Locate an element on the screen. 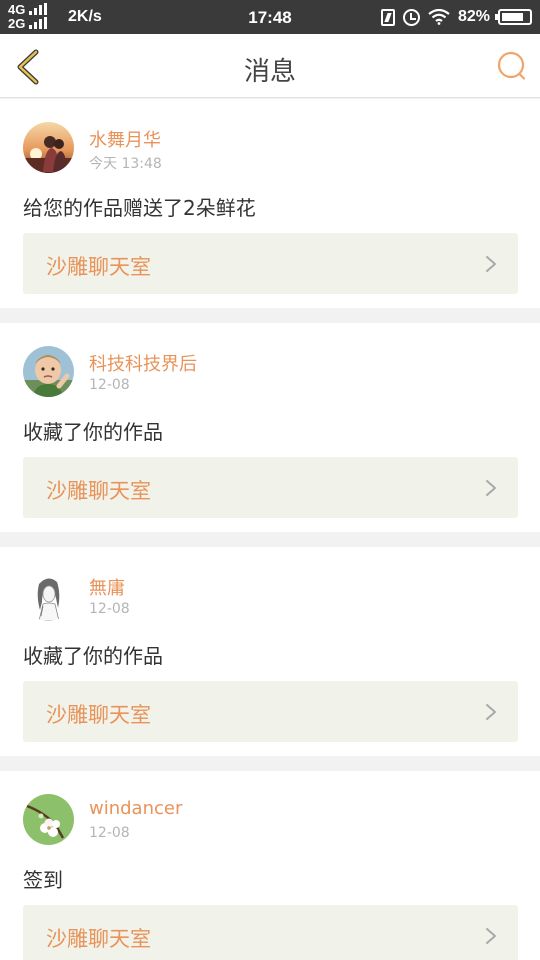 Image resolution: width=540 pixels, height=960 pixels. status-bar: 4G 2G 2K/s 17:48 82% is located at coordinates (270, 17).